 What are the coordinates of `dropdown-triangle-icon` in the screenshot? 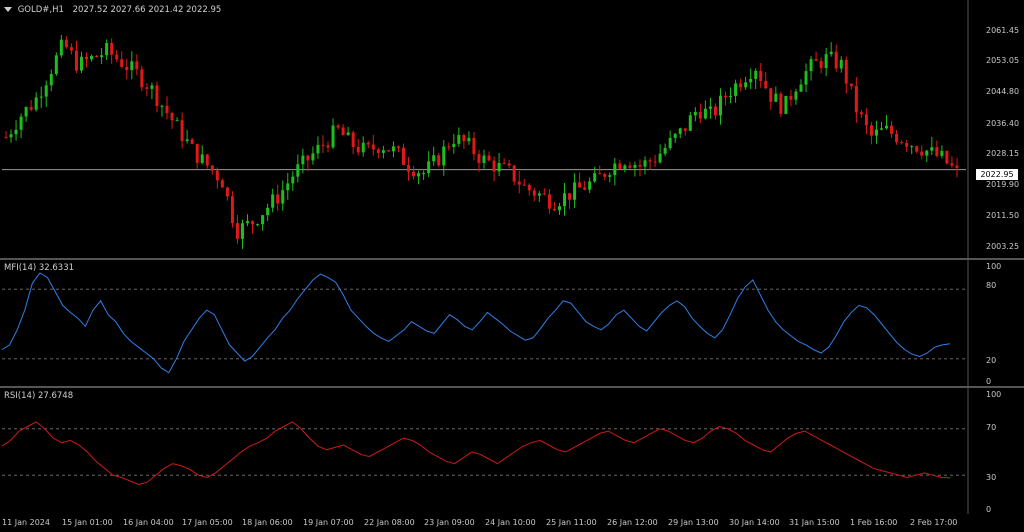 It's located at (8, 9).